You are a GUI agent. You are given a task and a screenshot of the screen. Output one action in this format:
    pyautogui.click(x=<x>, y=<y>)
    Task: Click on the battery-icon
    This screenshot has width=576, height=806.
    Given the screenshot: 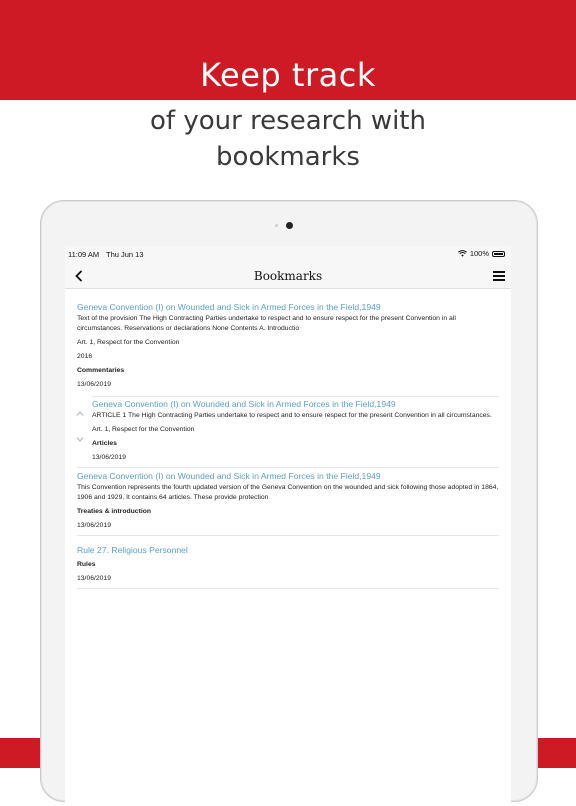 What is the action you would take?
    pyautogui.click(x=498, y=253)
    